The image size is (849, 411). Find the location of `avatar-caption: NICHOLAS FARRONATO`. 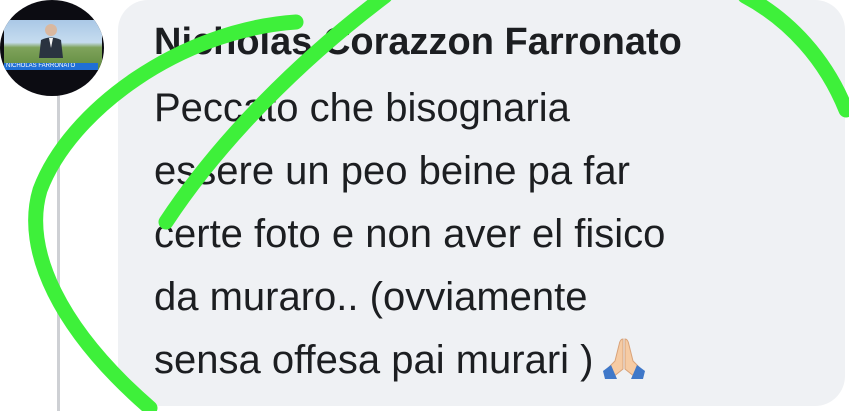

avatar-caption: NICHOLAS FARRONATO is located at coordinates (51, 66).